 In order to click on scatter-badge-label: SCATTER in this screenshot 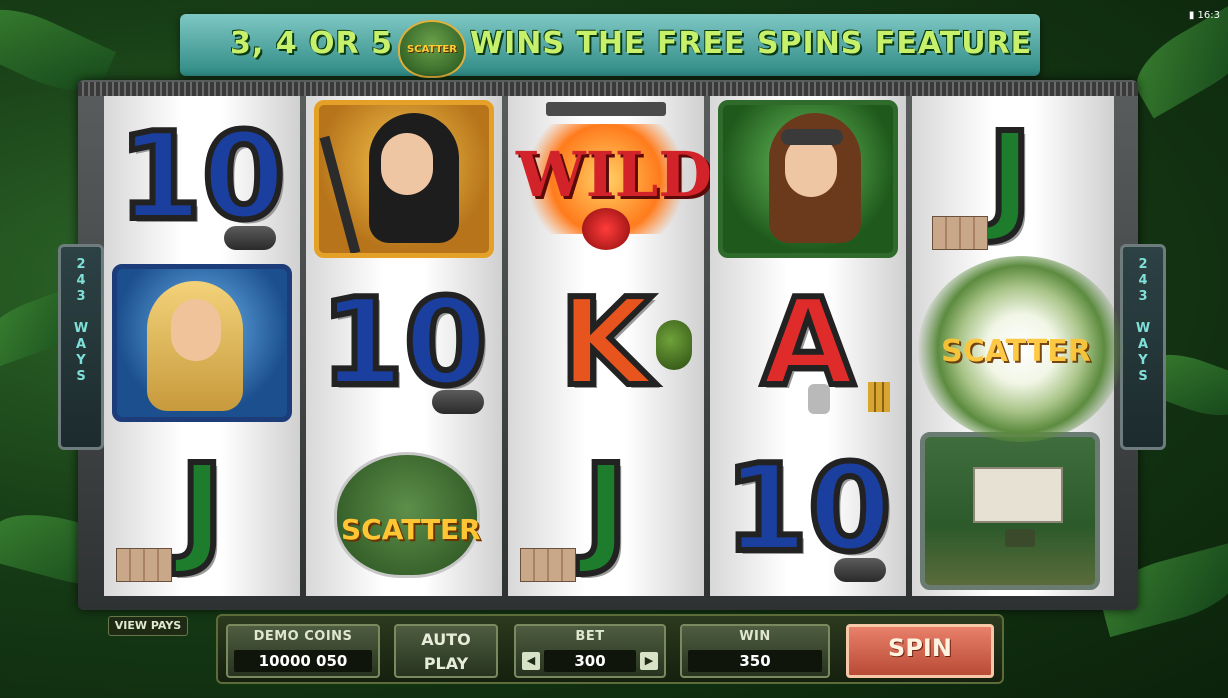, I will do `click(432, 49)`.